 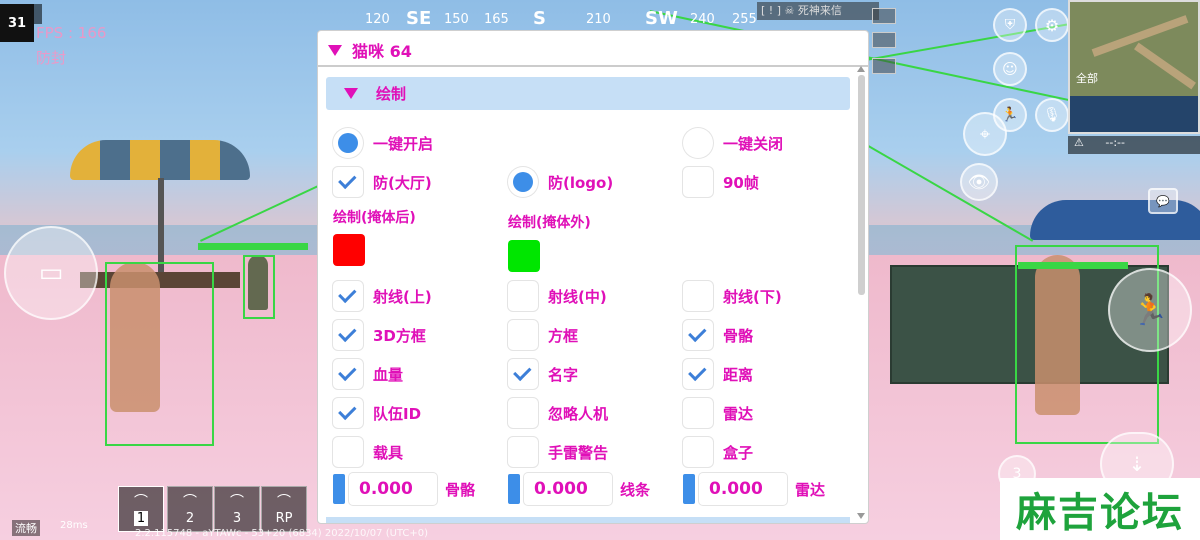 I want to click on zone-timer: --:--, so click(x=1115, y=142).